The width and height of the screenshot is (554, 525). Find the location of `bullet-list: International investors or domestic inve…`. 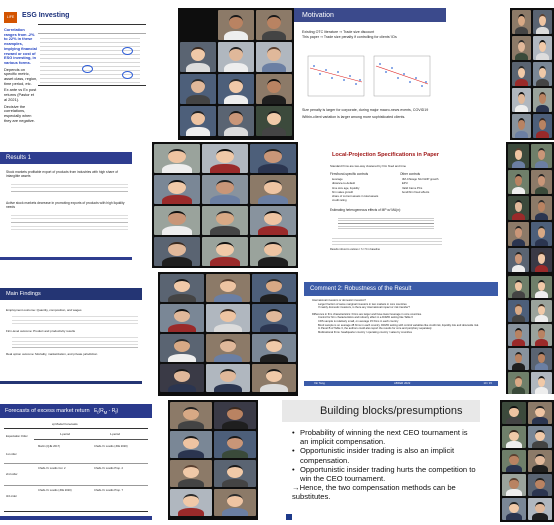

bullet-list: International investors or domestic inve… is located at coordinates (395, 316).